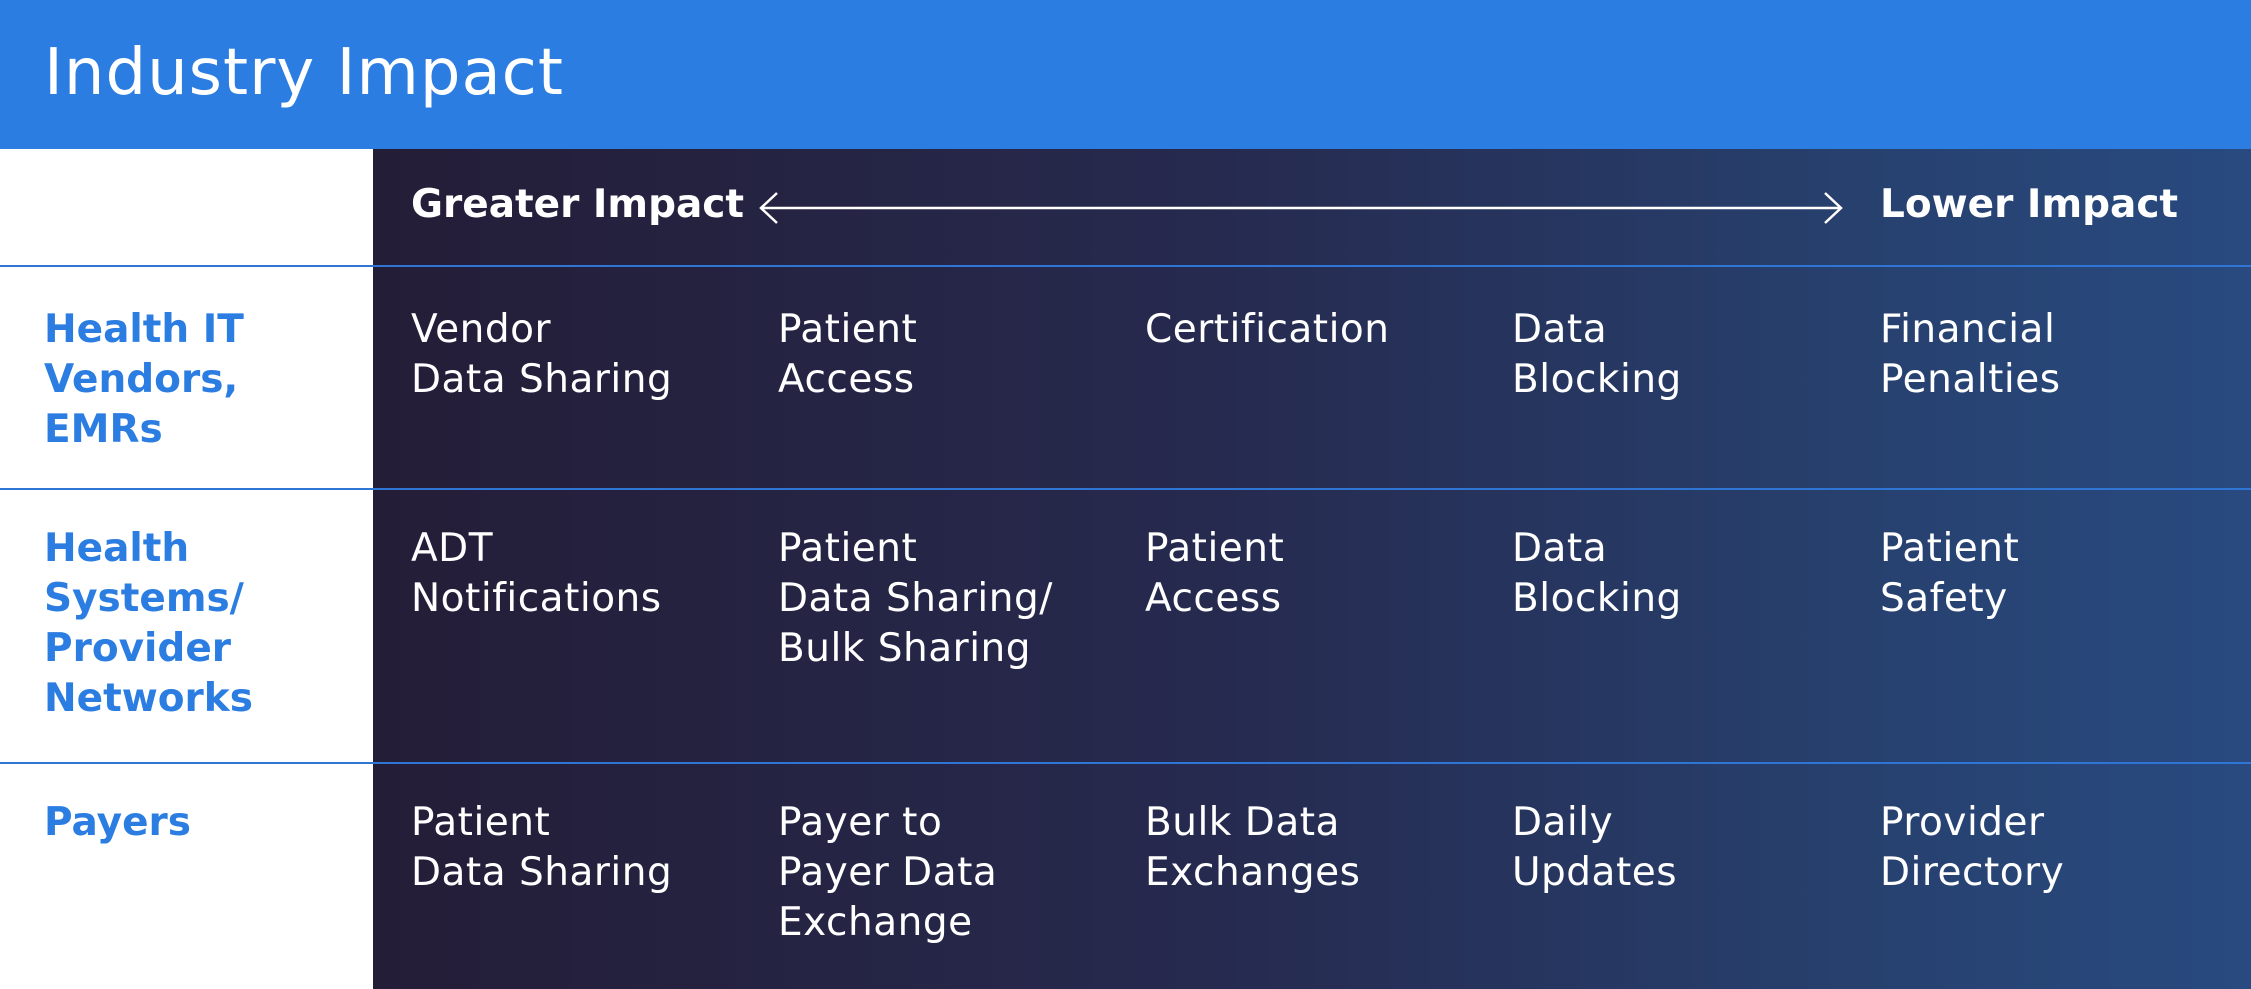 This screenshot has height=989, width=2251. Describe the element at coordinates (542, 354) in the screenshot. I see `cell-vendor-data-sharing: Vendor Data Sharing` at that location.